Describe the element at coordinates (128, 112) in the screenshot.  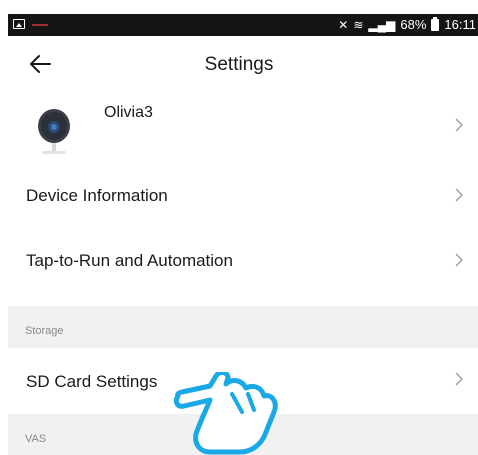
I see `device-name: Olivia3` at that location.